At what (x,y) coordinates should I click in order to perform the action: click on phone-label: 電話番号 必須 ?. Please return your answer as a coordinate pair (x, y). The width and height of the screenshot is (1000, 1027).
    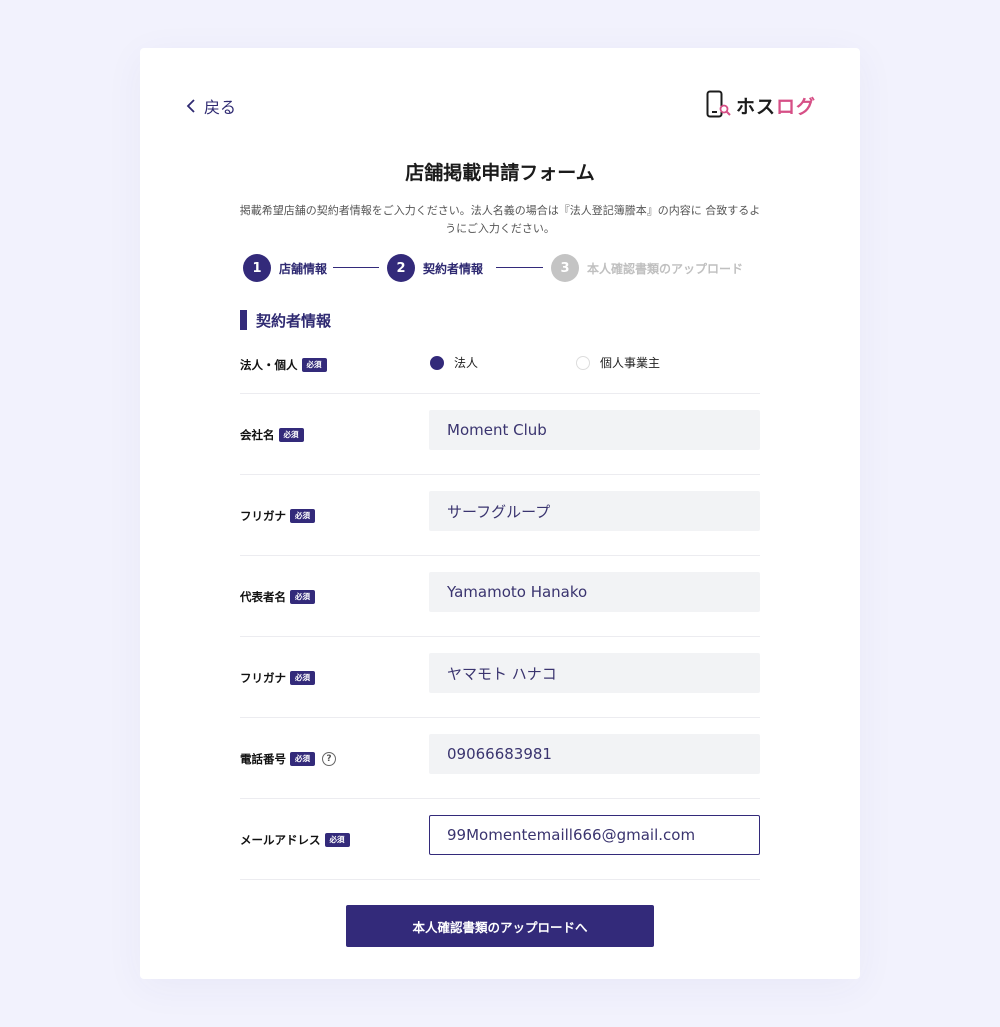
    Looking at the image, I should click on (288, 759).